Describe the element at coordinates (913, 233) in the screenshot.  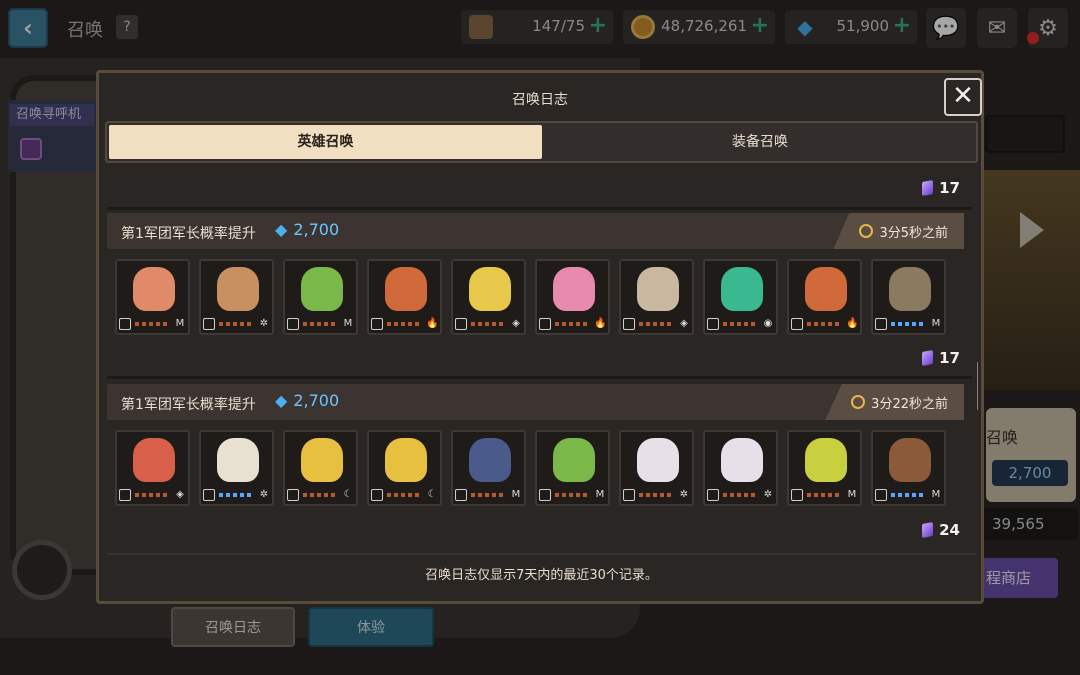
I see `record-time-value: 3分5秒之前` at that location.